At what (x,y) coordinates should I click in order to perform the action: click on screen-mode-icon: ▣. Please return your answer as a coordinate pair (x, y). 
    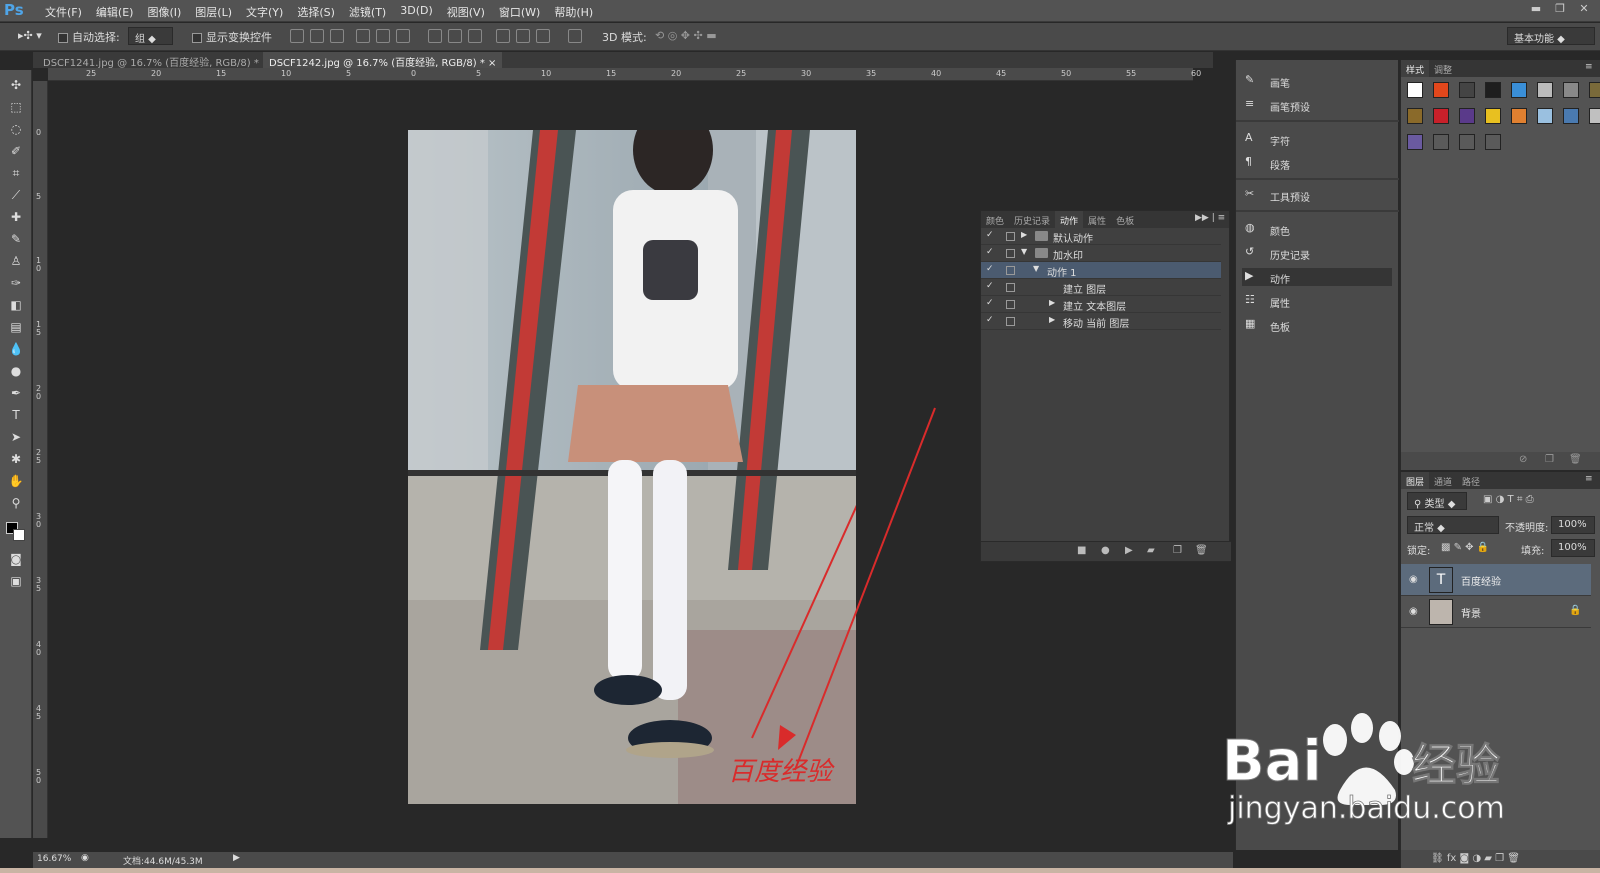
    Looking at the image, I should click on (16, 581).